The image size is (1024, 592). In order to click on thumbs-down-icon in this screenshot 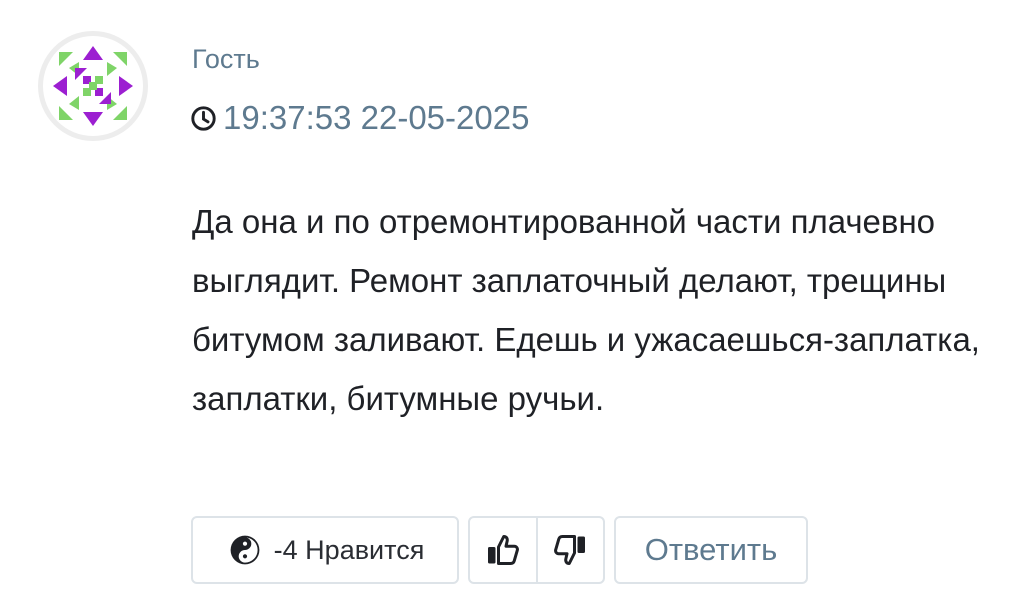, I will do `click(570, 550)`.